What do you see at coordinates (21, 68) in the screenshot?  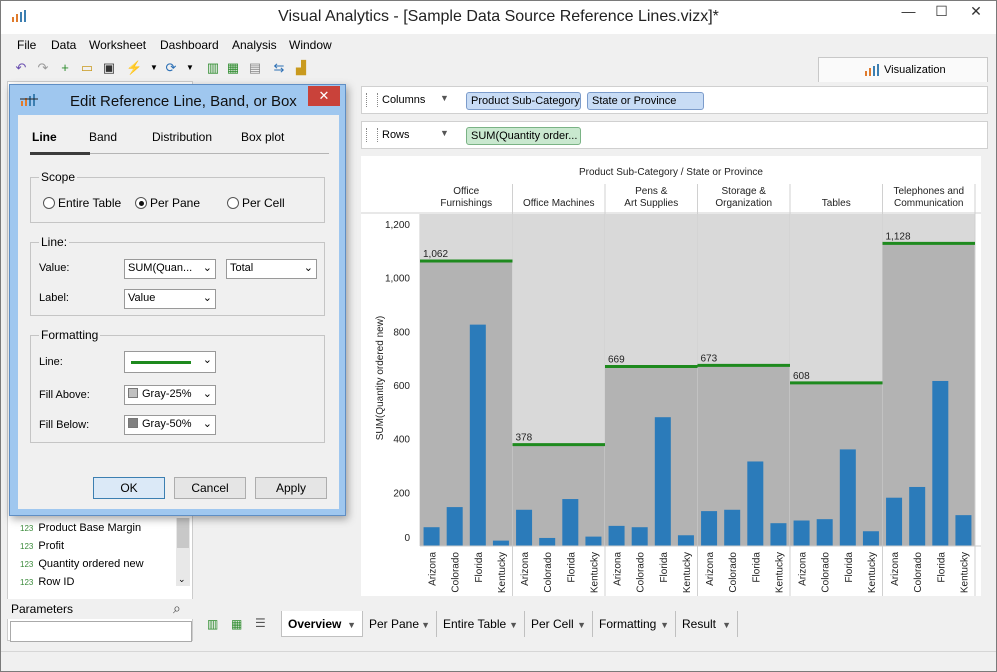 I see `undo-icon: ↶` at bounding box center [21, 68].